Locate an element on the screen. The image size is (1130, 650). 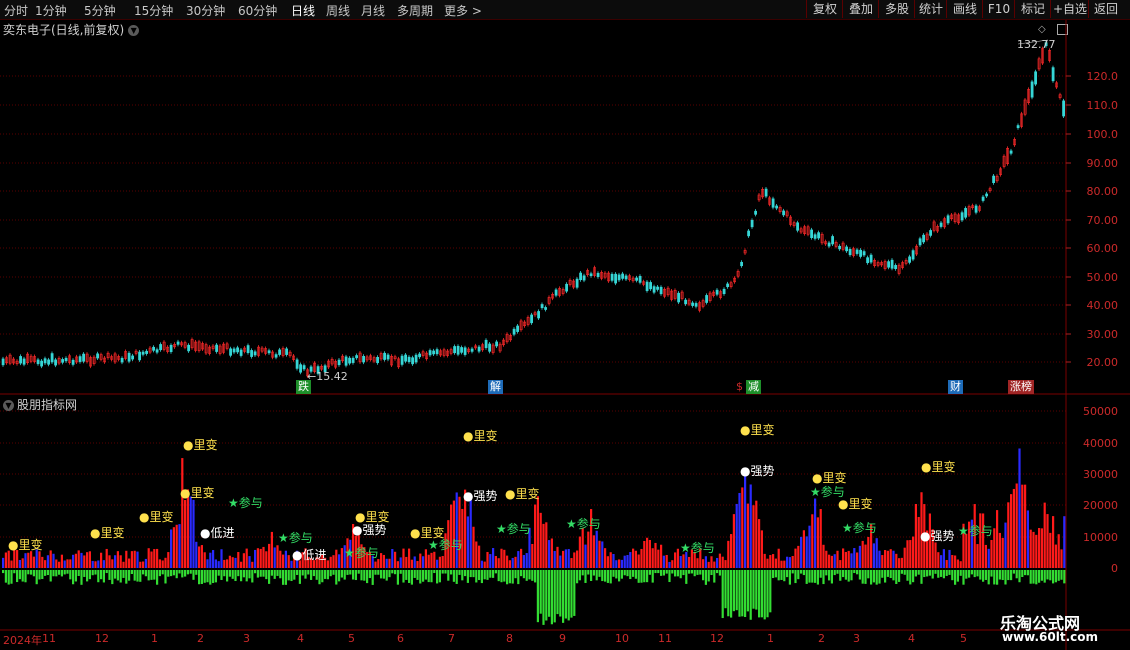
event-tag: 解 is located at coordinates (495, 387).